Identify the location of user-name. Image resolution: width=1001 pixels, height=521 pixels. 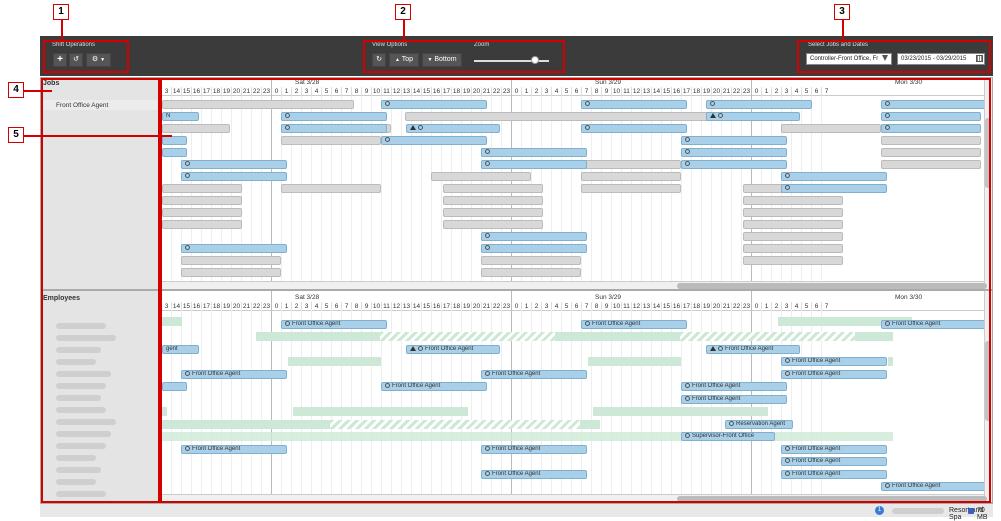
(918, 511).